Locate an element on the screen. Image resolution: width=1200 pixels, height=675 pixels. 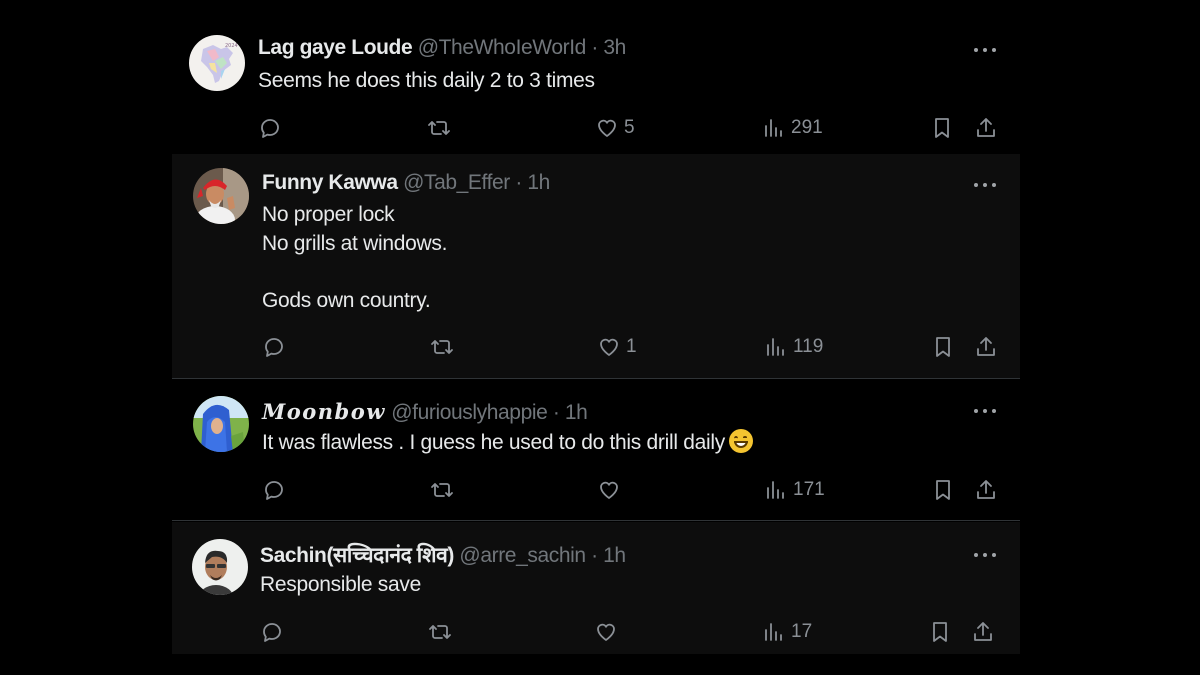
india-map-avatar-icon: 2024 is located at coordinates (217, 63).